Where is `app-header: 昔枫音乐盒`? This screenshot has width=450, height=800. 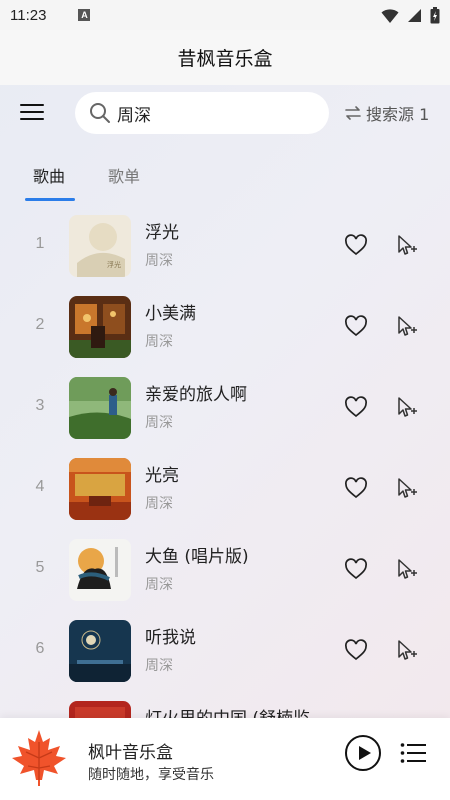
app-header: 昔枫音乐盒 is located at coordinates (225, 57).